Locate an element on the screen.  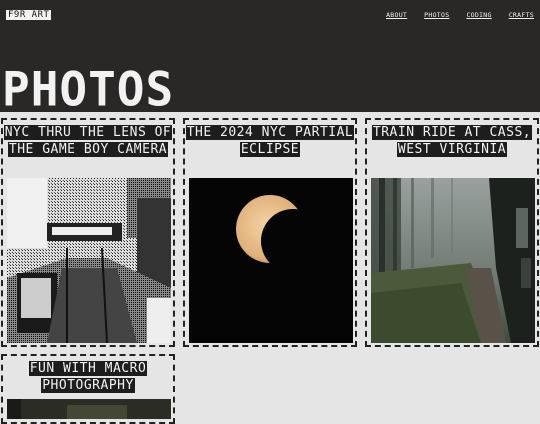
card-title: THE 2024 NYC PARTIAL ECLIPSE is located at coordinates (270, 141).